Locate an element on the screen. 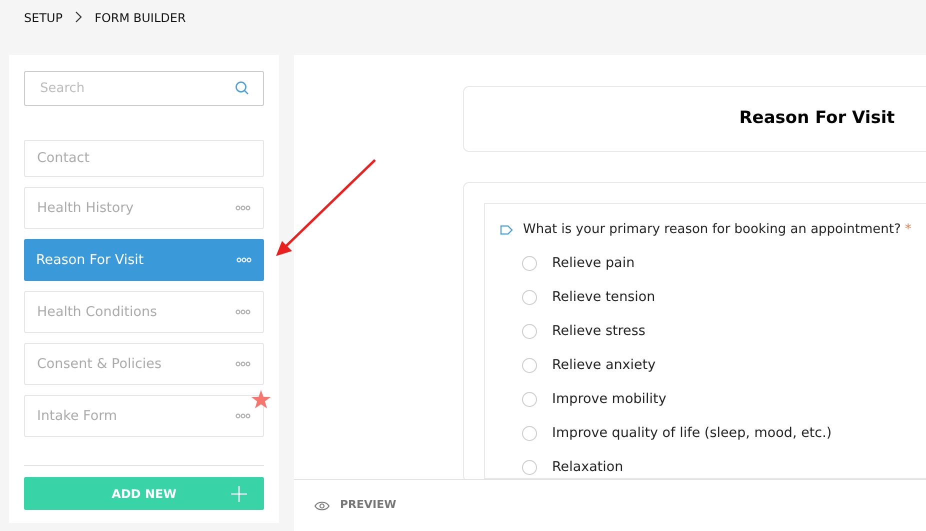  breadcrumb-current: FORM BUILDER is located at coordinates (140, 18).